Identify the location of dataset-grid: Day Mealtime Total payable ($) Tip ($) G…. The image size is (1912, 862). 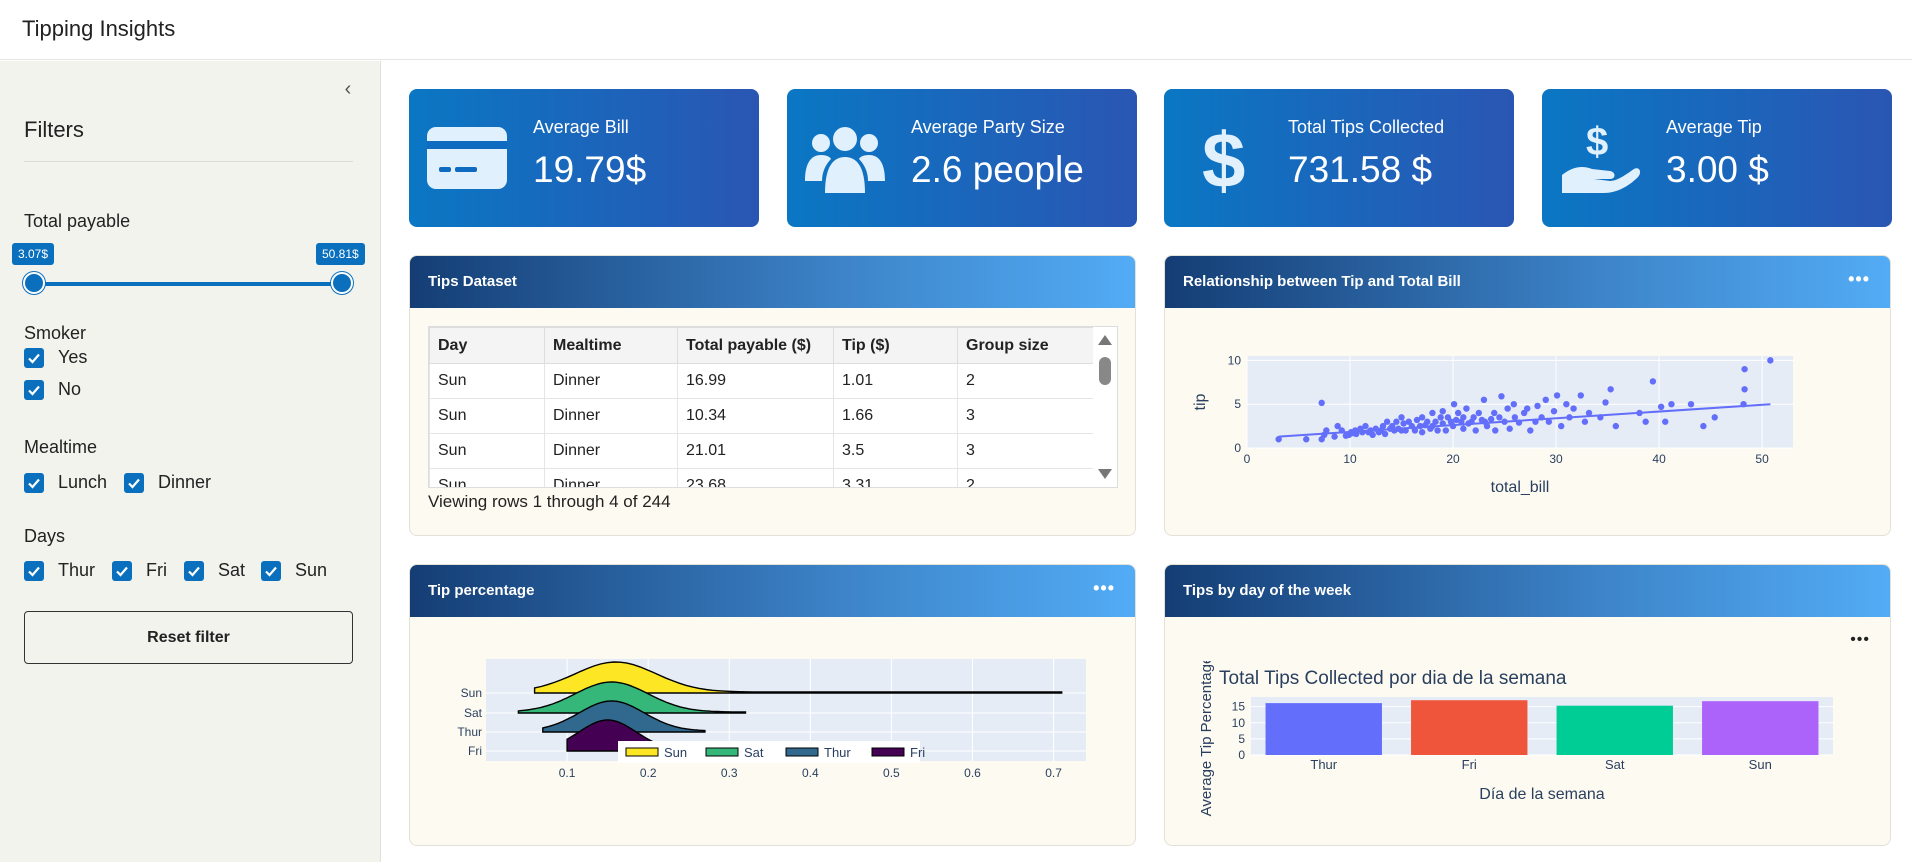
(773, 407).